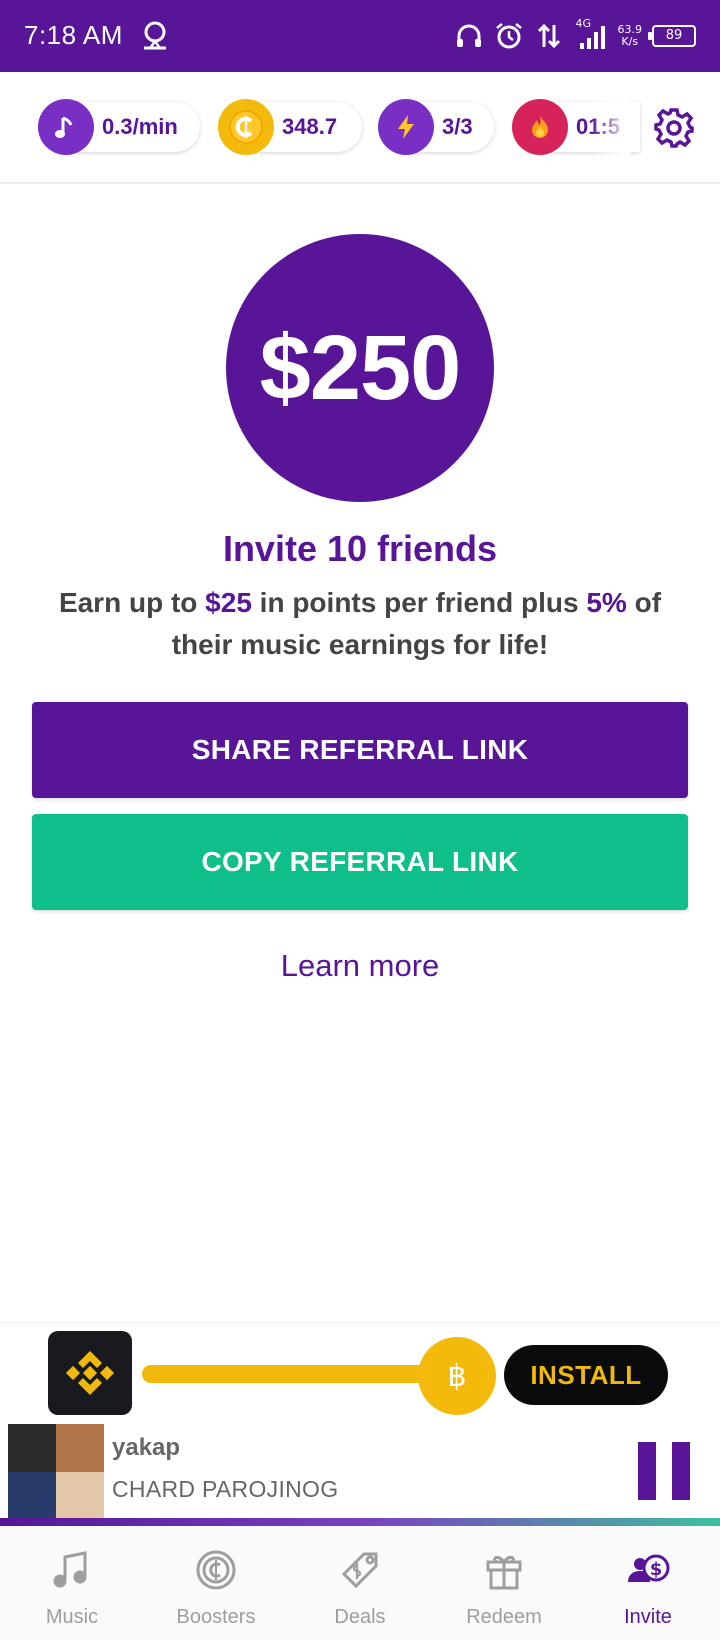 The image size is (720, 1640). Describe the element at coordinates (436, 127) in the screenshot. I see `boosts-pill: 3/3` at that location.